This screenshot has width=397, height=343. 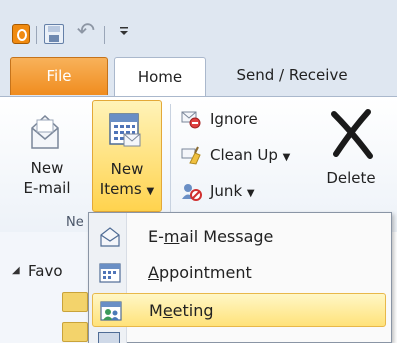 What do you see at coordinates (211, 236) in the screenshot?
I see `menu-item-label: E-mail Message` at bounding box center [211, 236].